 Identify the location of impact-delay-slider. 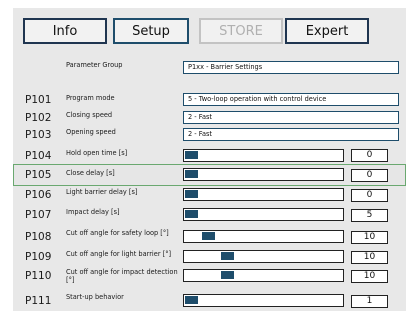
(263, 214).